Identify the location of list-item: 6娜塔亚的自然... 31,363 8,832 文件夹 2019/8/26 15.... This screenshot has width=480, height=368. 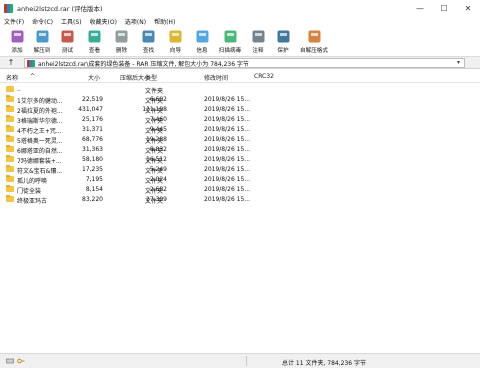
(240, 149).